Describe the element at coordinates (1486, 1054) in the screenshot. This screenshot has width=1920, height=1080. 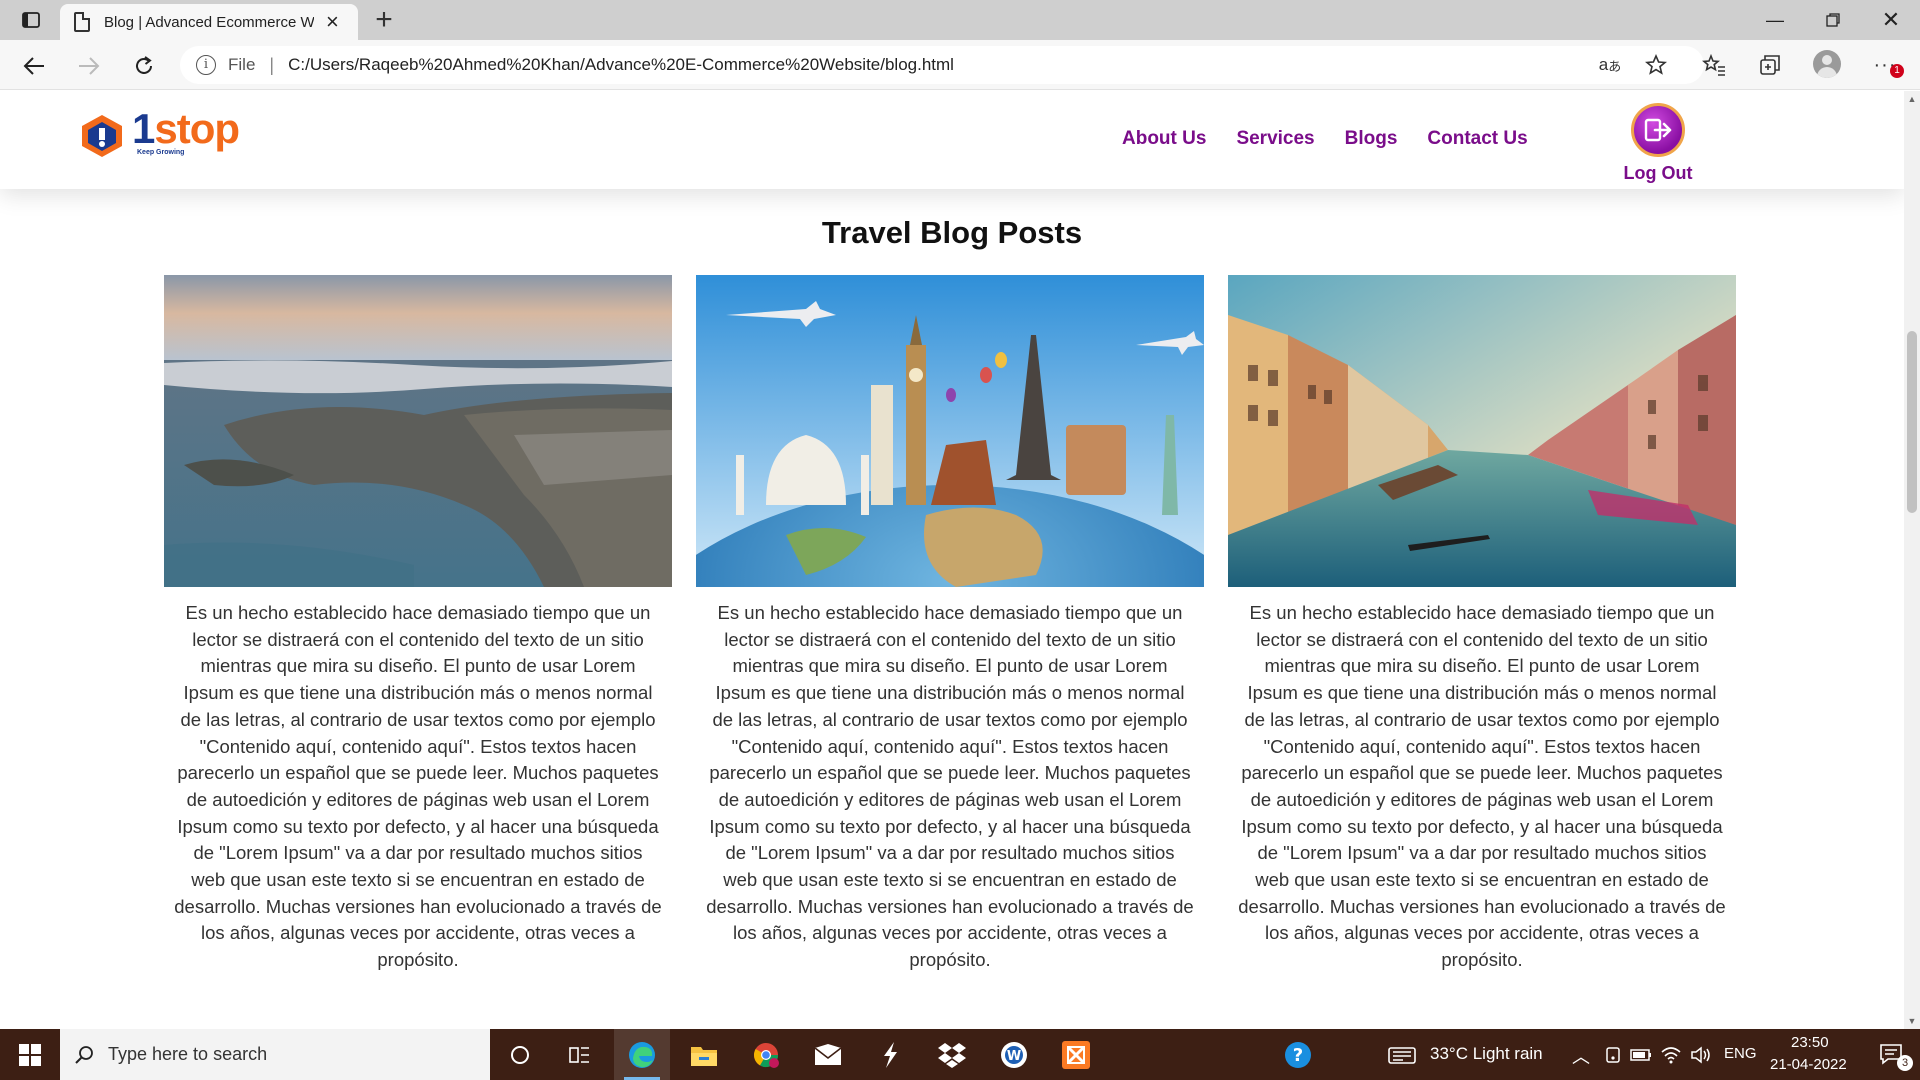
I see `weather-text: 33°C Light rain` at that location.